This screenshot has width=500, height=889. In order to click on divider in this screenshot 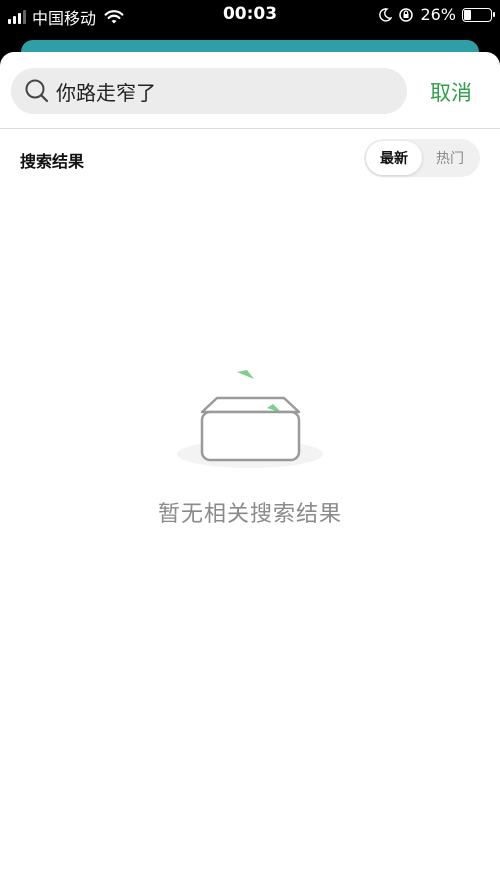, I will do `click(250, 128)`.